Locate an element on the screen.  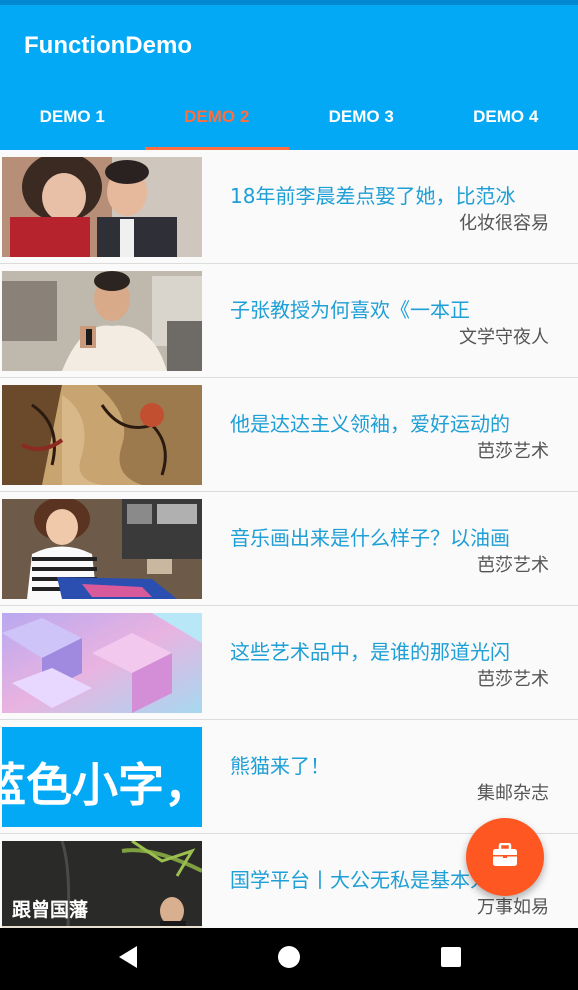
list-item: 子张教授为何喜欢《一本正 文学守夜人 is located at coordinates (289, 321).